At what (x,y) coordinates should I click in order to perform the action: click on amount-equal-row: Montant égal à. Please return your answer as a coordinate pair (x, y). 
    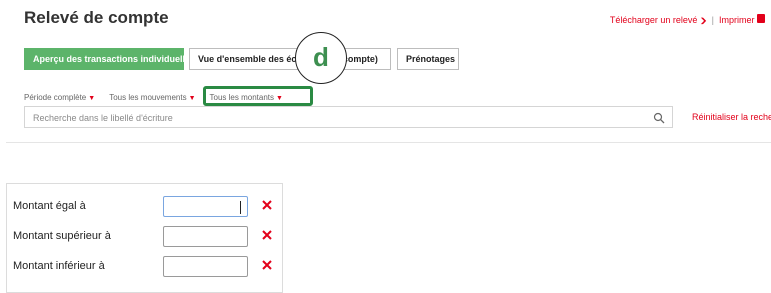
    Looking at the image, I should click on (144, 207).